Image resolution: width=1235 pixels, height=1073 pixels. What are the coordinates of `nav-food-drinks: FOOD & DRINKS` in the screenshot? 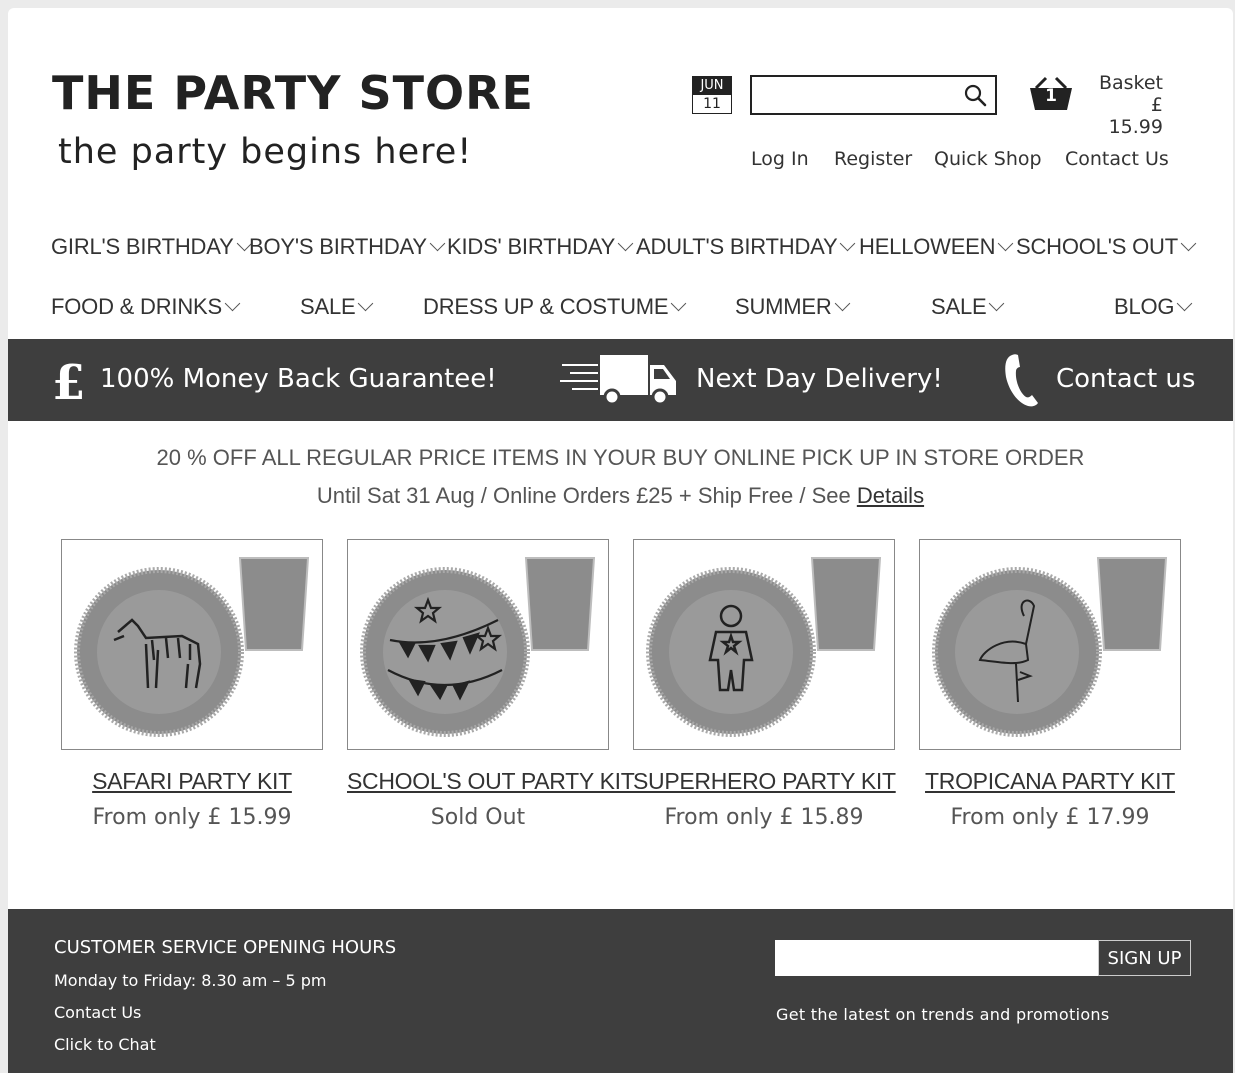 It's located at (146, 307).